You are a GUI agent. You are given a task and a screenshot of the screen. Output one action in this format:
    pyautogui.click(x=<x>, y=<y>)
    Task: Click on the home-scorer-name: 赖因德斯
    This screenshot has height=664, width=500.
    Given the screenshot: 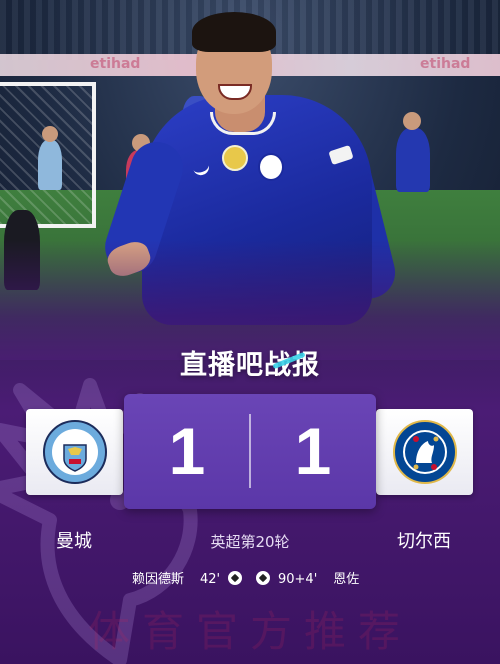 What is the action you would take?
    pyautogui.click(x=158, y=579)
    